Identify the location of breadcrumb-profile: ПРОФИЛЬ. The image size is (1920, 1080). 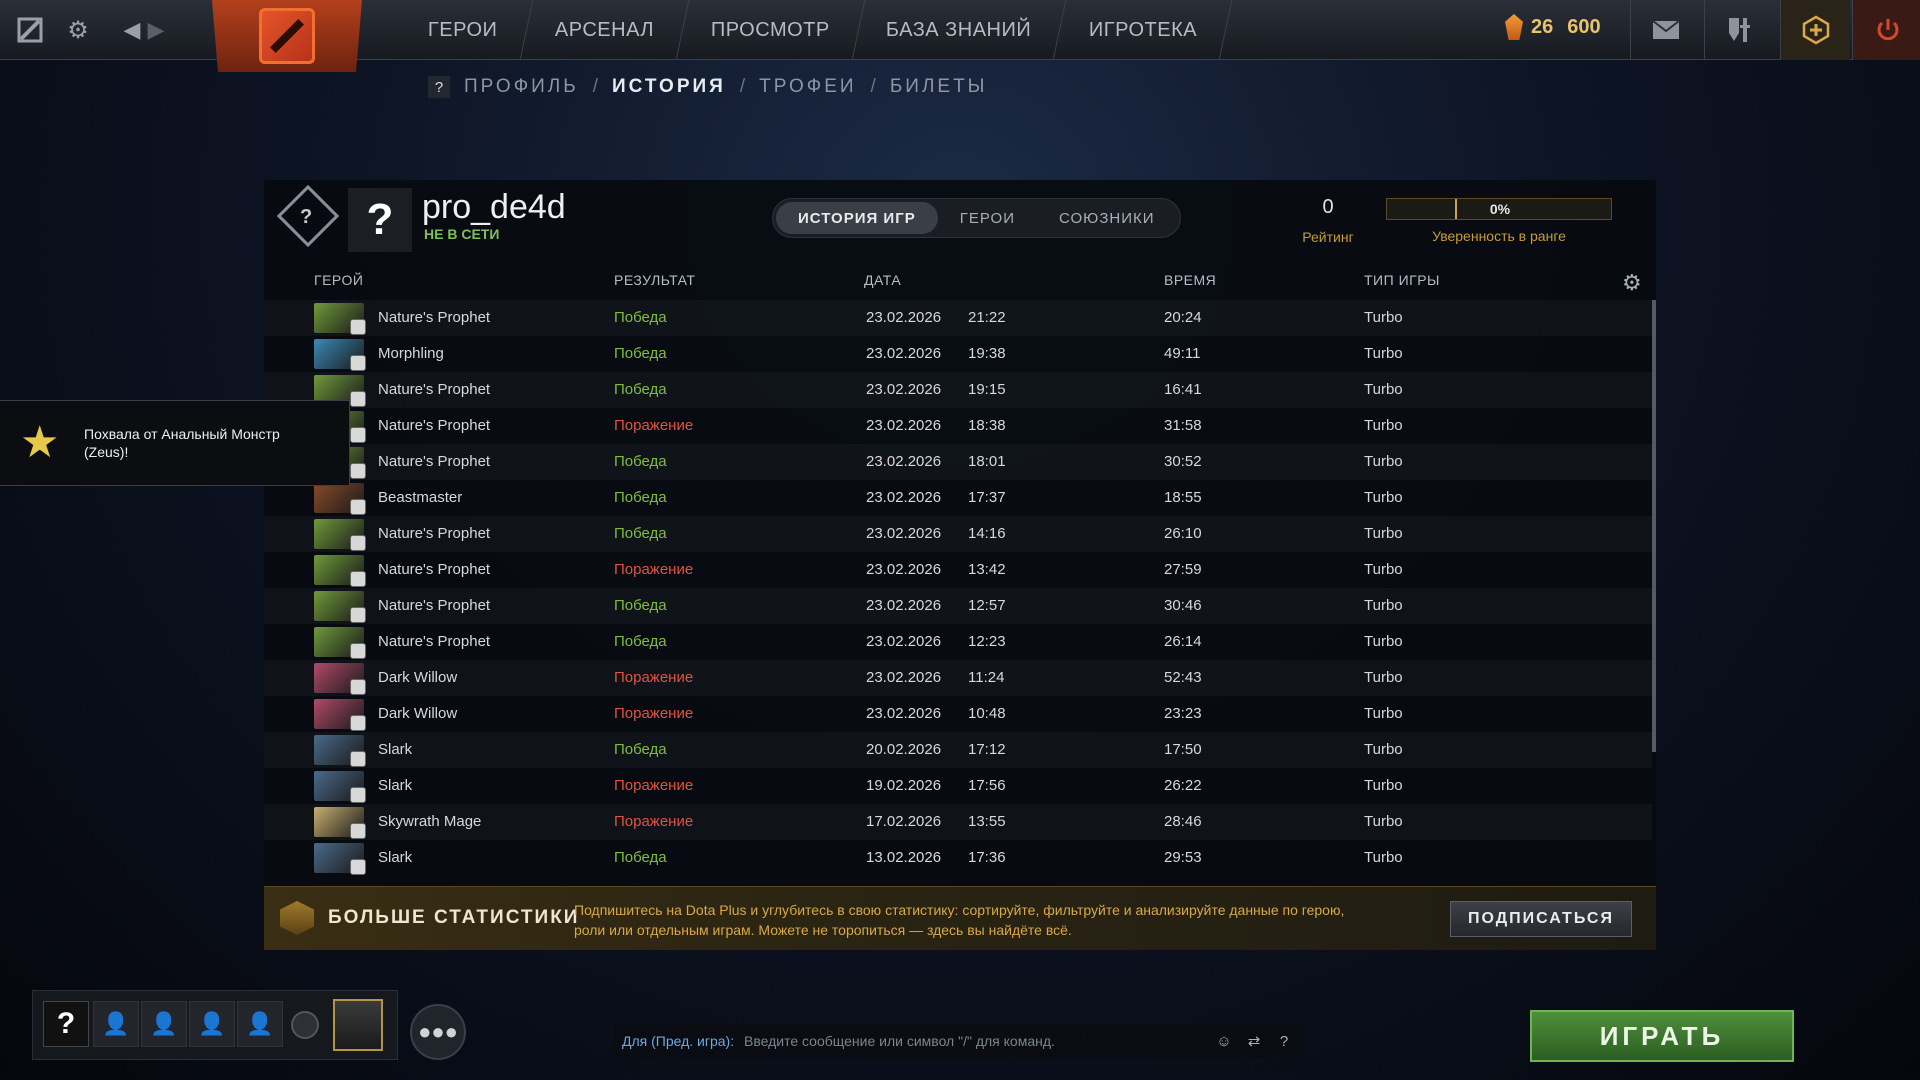
(521, 87).